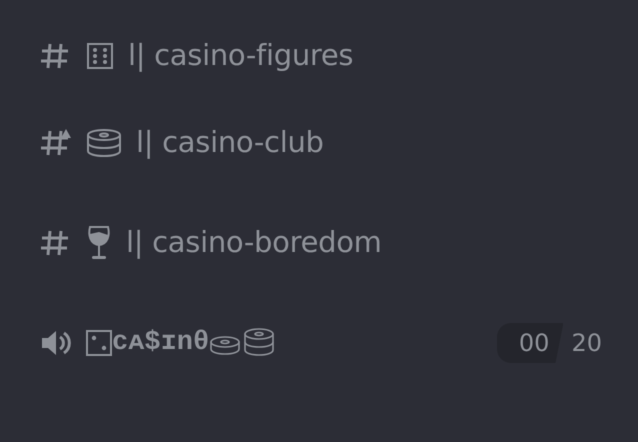 This screenshot has width=638, height=442. Describe the element at coordinates (99, 243) in the screenshot. I see `wine-glass-icon` at that location.